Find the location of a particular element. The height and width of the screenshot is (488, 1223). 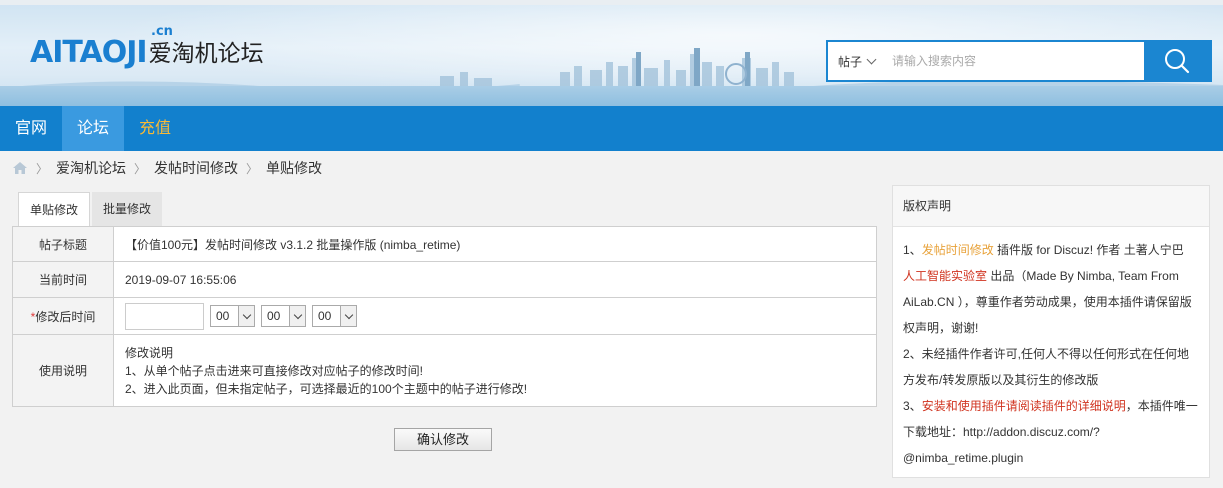

date-input is located at coordinates (164, 316).